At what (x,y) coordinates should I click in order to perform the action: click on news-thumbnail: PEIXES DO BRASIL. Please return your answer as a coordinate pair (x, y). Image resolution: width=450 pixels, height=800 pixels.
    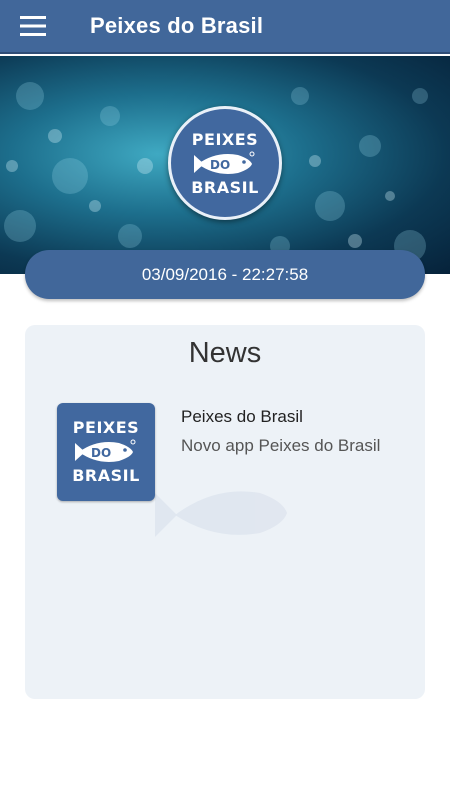
    Looking at the image, I should click on (106, 452).